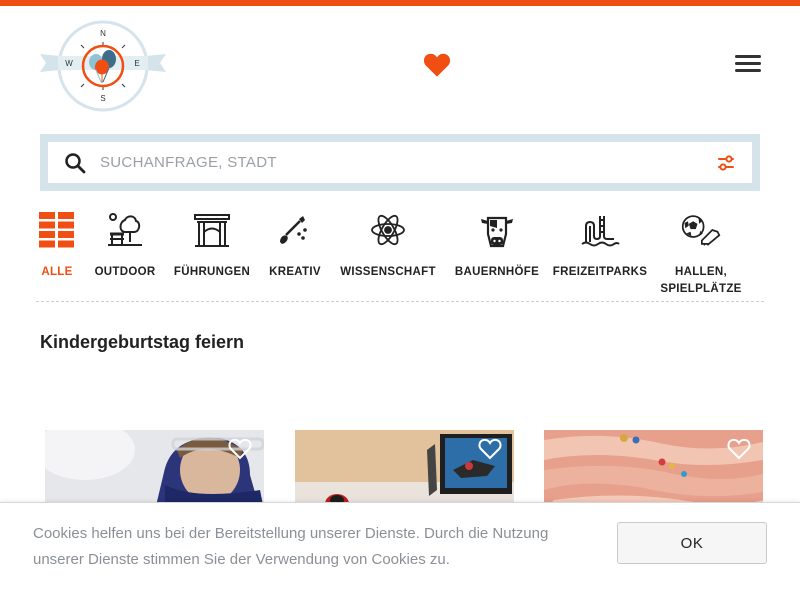  What do you see at coordinates (701, 289) in the screenshot?
I see `category-label-line2: SPIELPLÄTZE` at bounding box center [701, 289].